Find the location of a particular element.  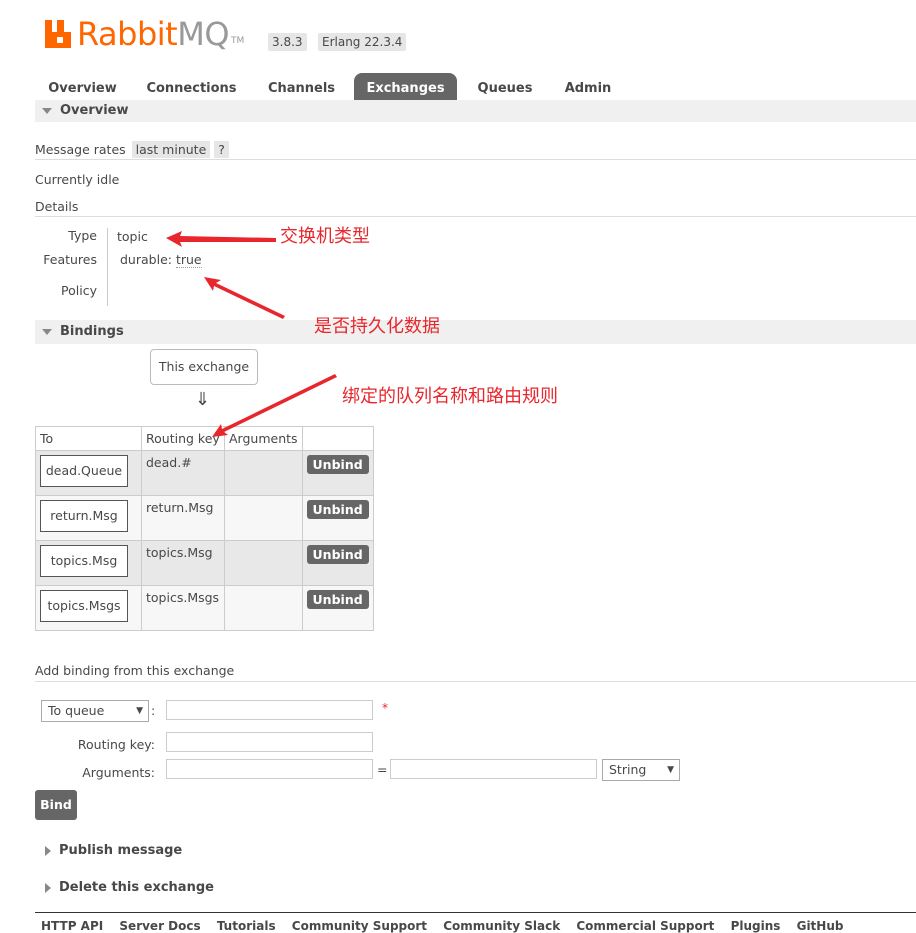

annotation-arrow-binding is located at coordinates (274, 405).